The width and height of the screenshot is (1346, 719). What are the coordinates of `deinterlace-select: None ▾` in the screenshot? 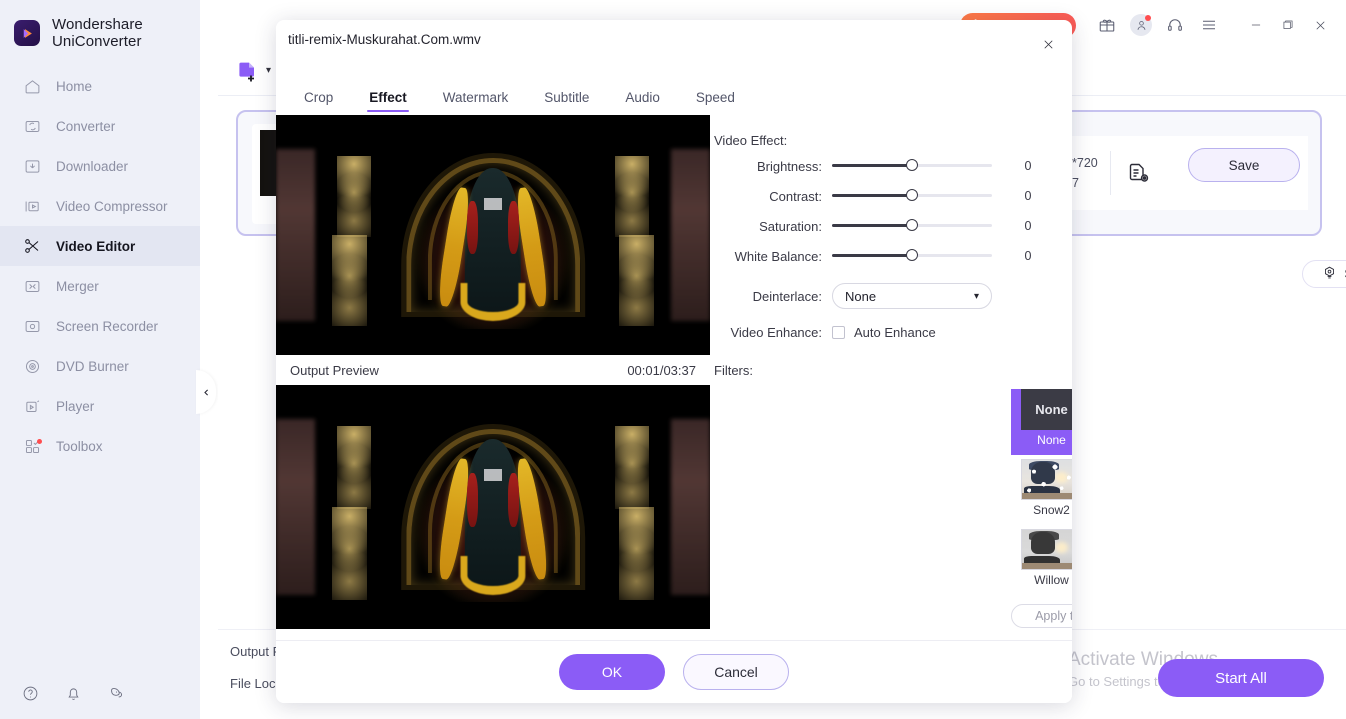 It's located at (912, 296).